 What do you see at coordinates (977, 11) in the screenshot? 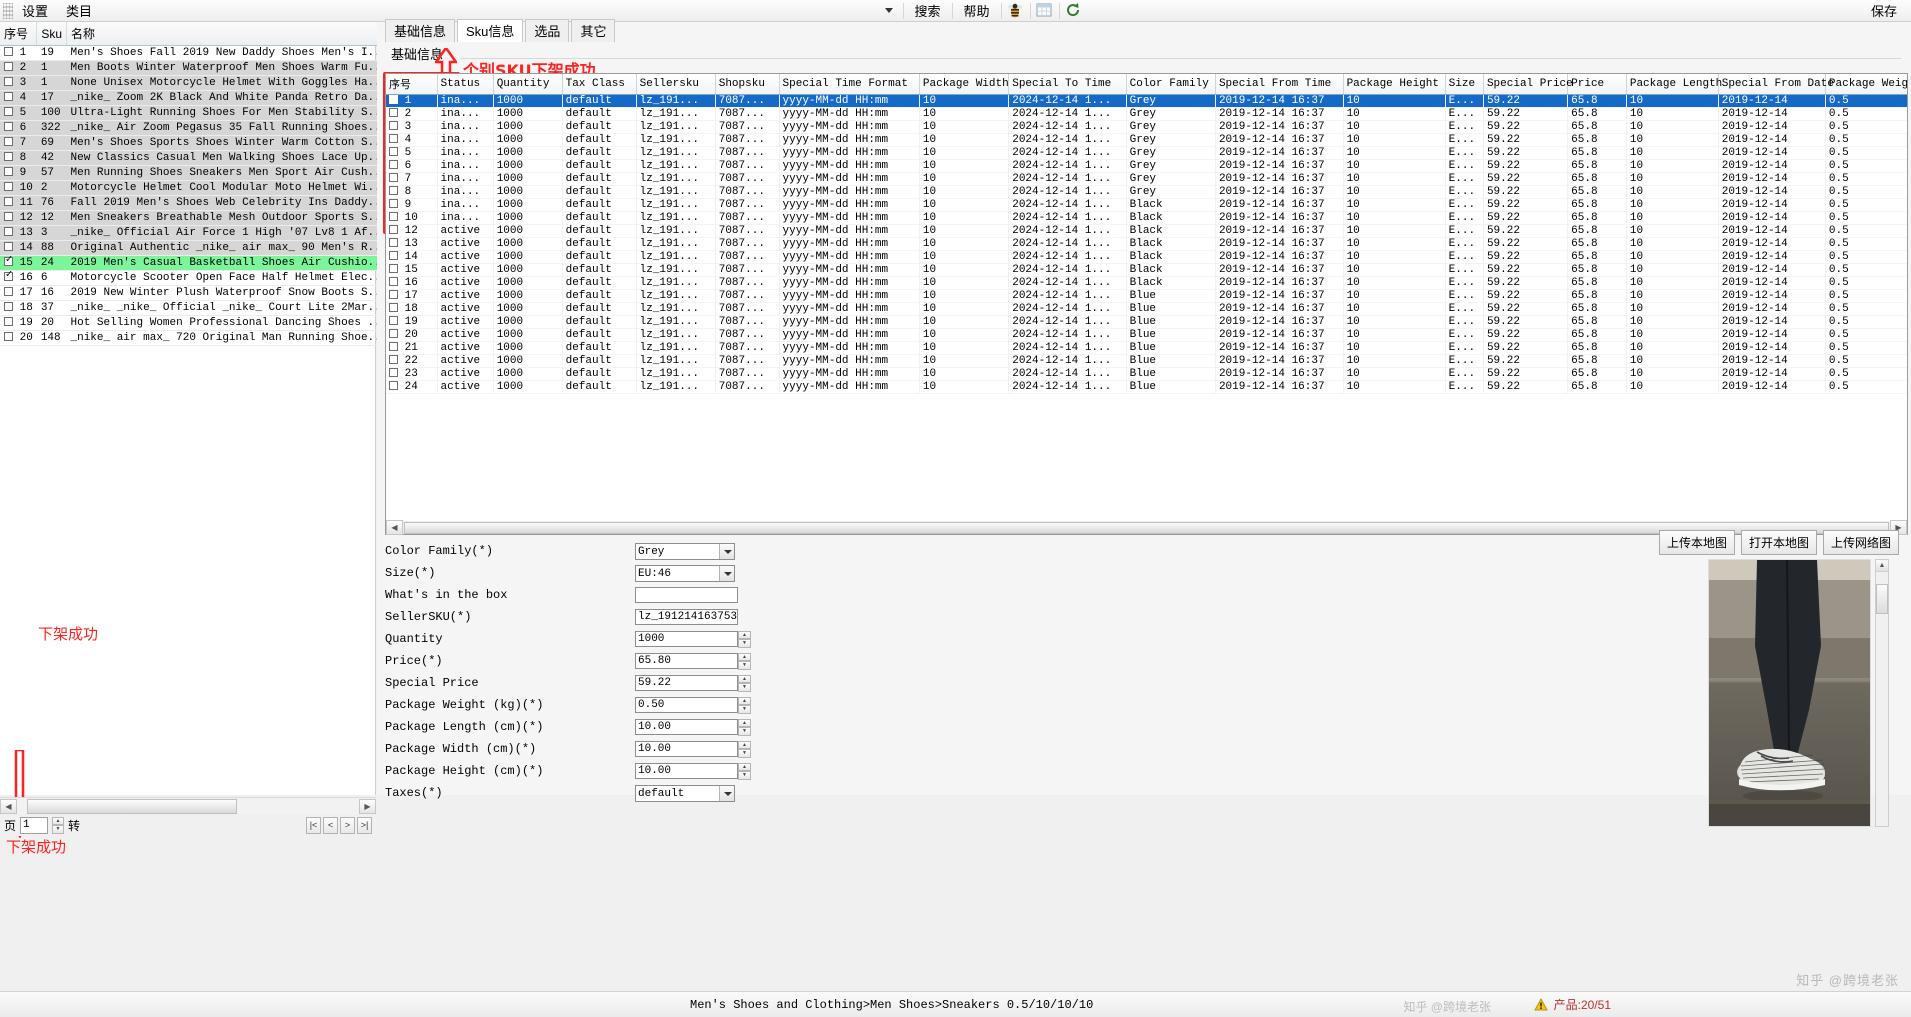
I see `menu-item-help: 帮助` at bounding box center [977, 11].